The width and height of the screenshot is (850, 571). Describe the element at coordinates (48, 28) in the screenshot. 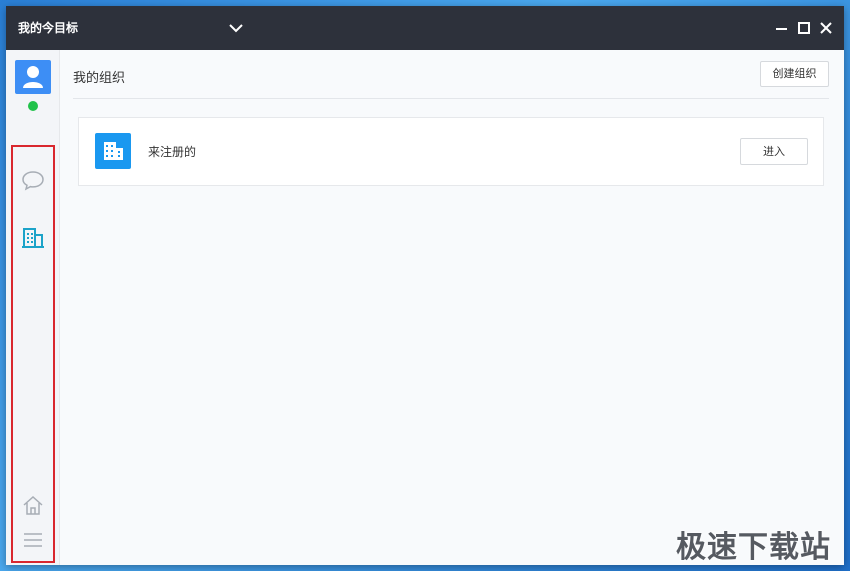

I see `app-title: 我的今目标` at that location.